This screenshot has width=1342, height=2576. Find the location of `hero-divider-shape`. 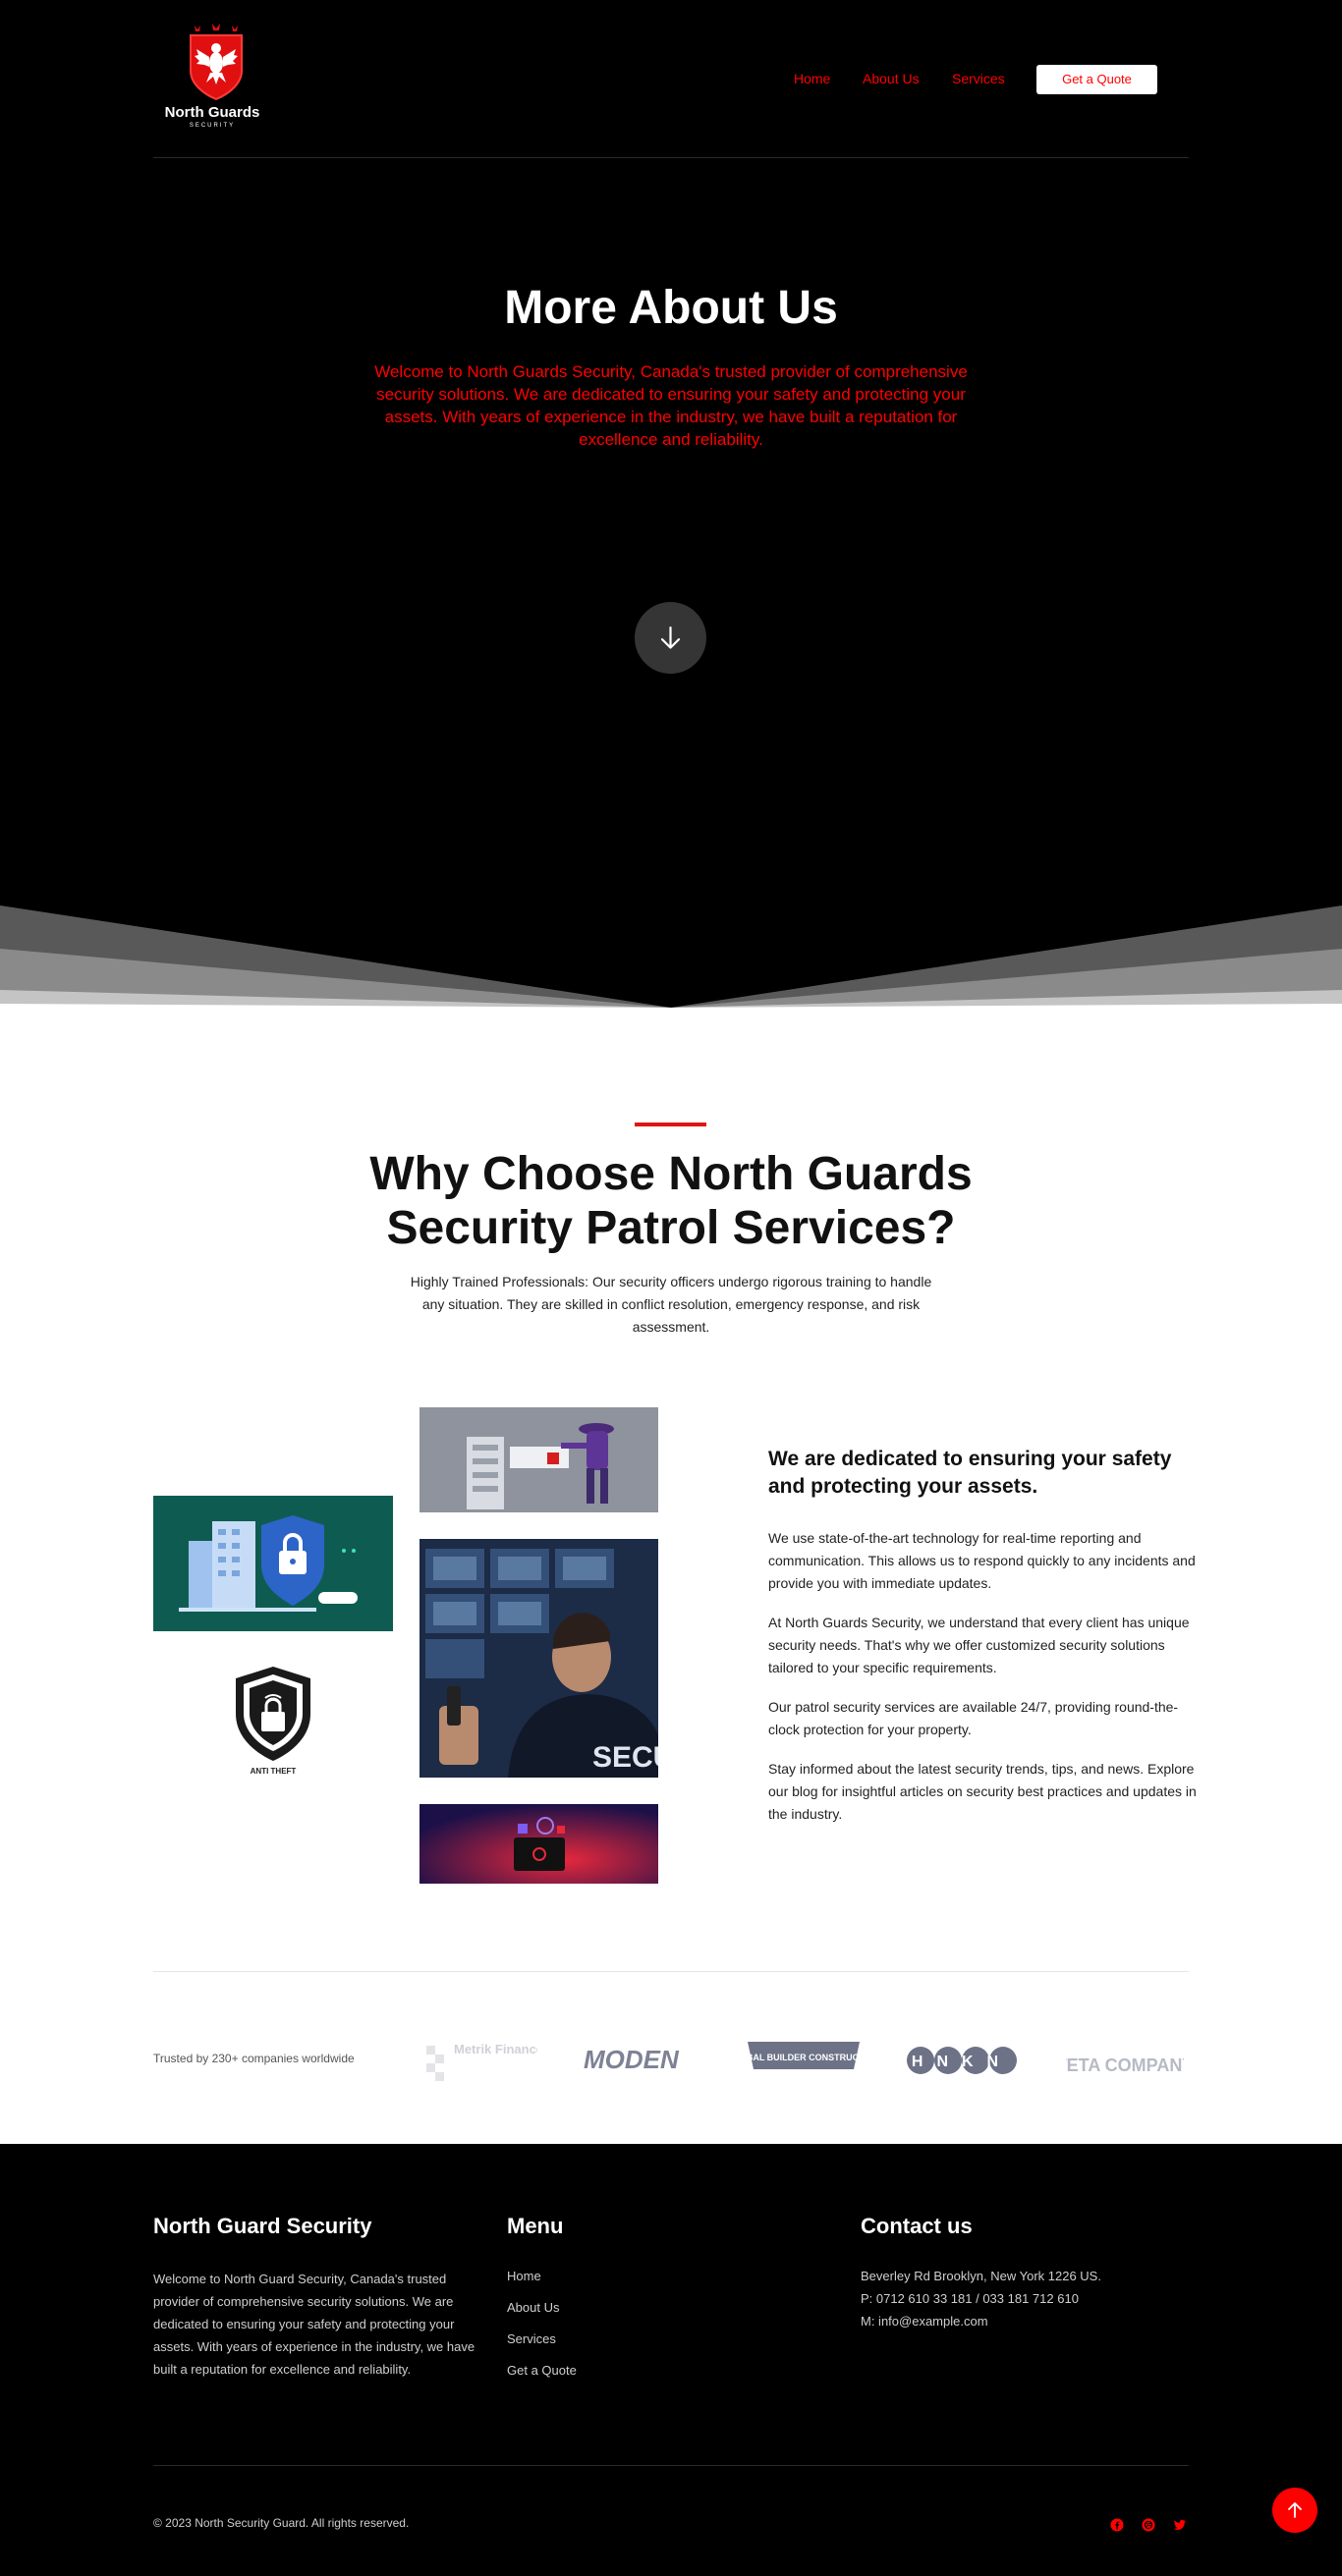

hero-divider-shape is located at coordinates (671, 957).